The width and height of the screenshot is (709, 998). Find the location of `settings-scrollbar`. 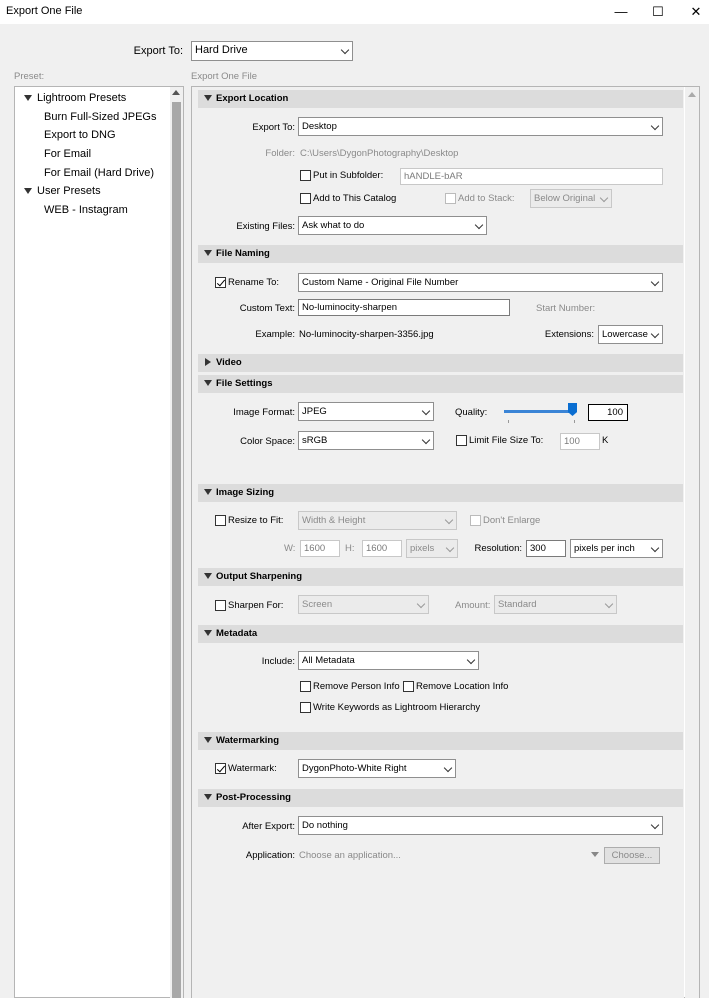

settings-scrollbar is located at coordinates (692, 542).